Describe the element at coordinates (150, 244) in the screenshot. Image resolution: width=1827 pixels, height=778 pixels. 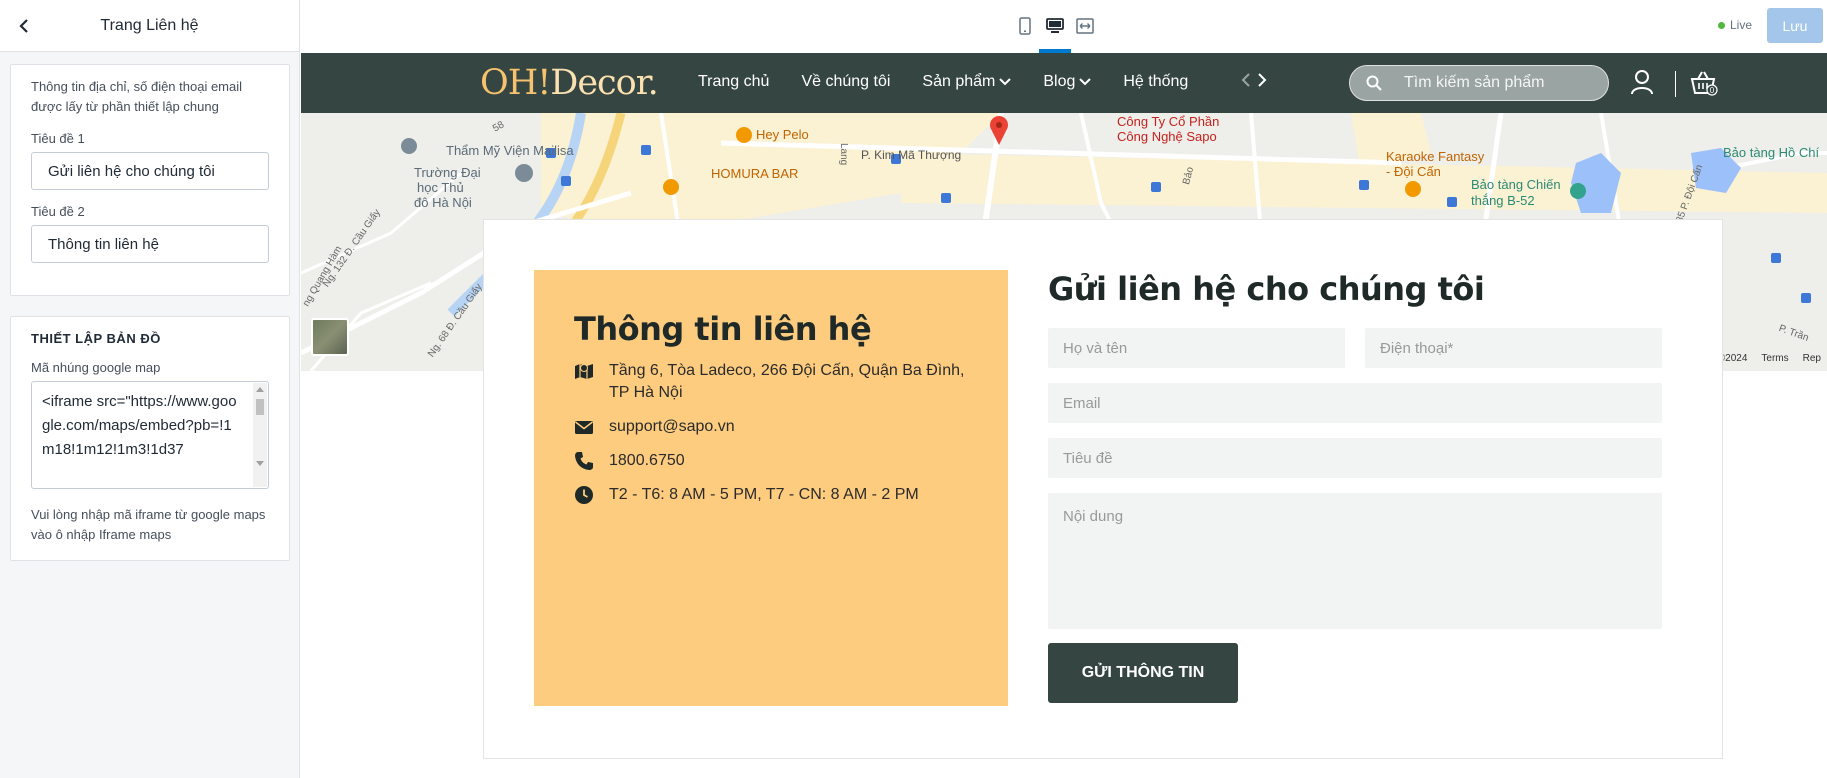
I see `title2-input` at that location.